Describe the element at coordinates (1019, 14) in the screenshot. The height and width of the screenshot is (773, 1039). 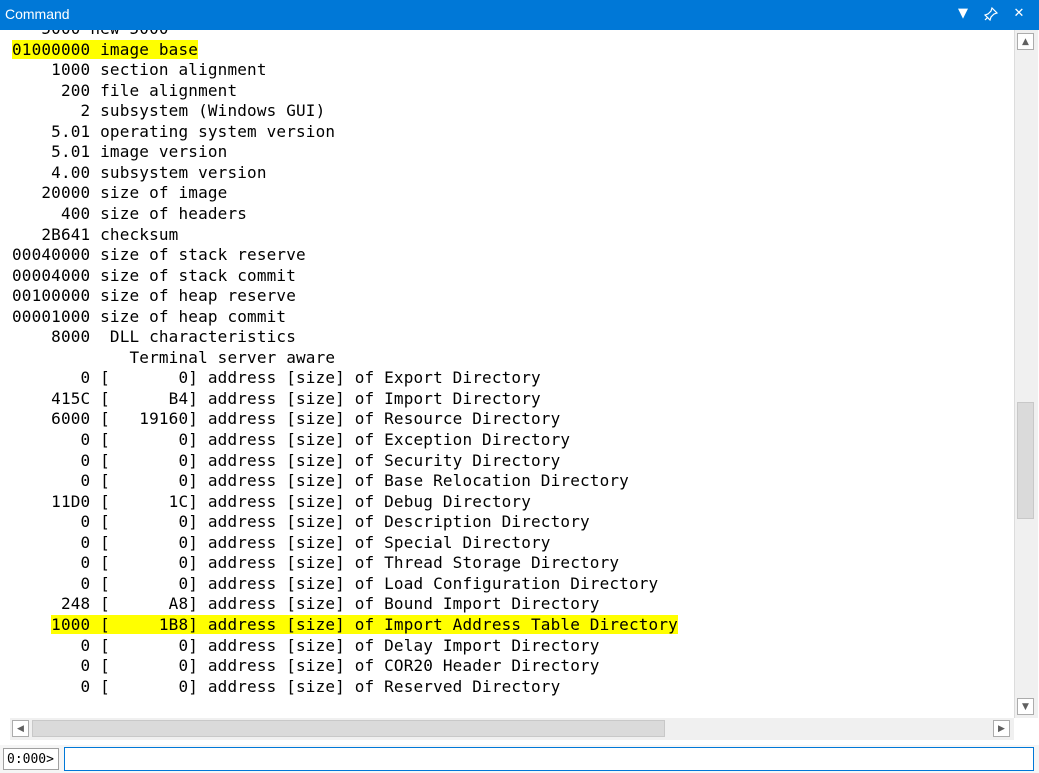
I see `close-icon: ✕` at that location.